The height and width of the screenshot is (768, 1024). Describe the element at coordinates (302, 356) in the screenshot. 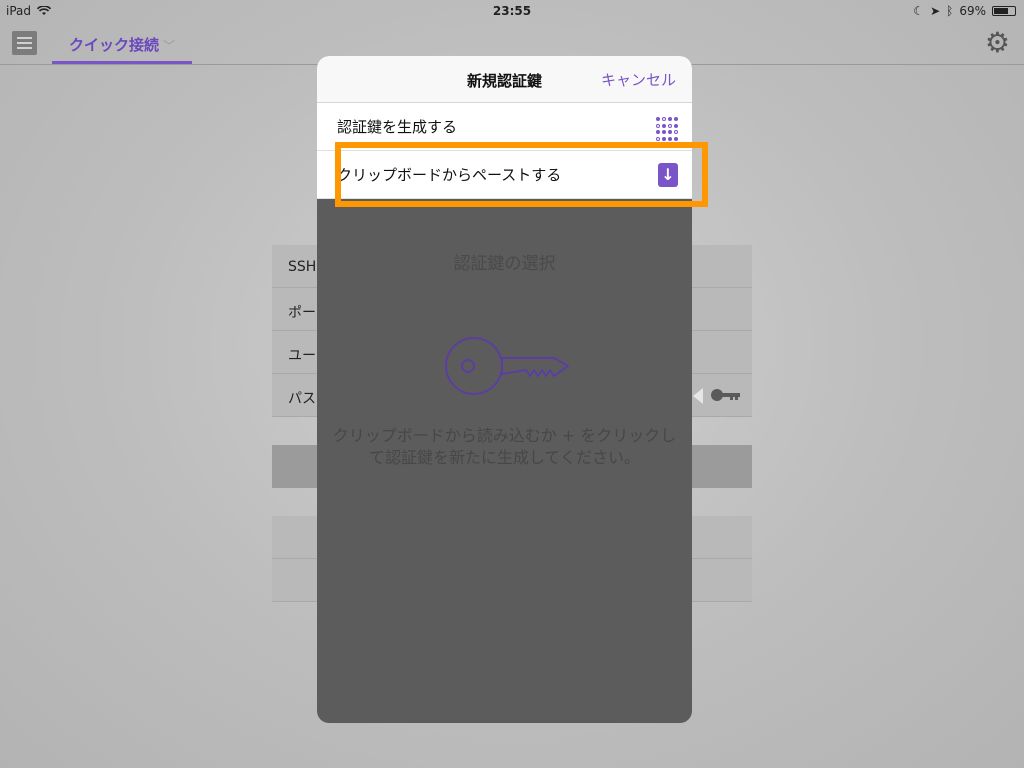

I see `form-label: ユー` at that location.